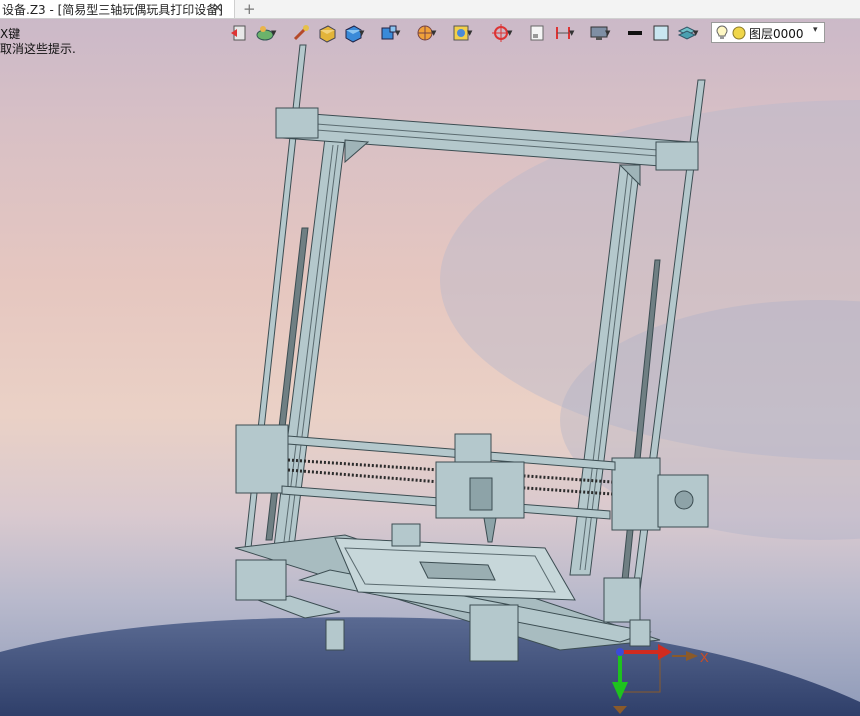  I want to click on left-z-motor, so click(261, 580).